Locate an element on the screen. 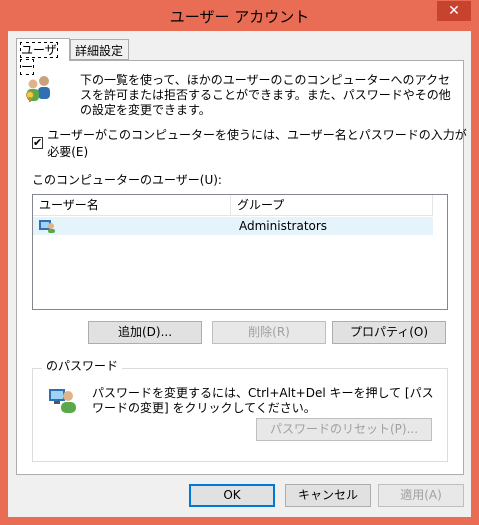 This screenshot has height=525, width=479. require-login-label: ユーザーがこのコンピューターを使うには、ユーザー名とパスワードの入力が必要(E) is located at coordinates (257, 143).